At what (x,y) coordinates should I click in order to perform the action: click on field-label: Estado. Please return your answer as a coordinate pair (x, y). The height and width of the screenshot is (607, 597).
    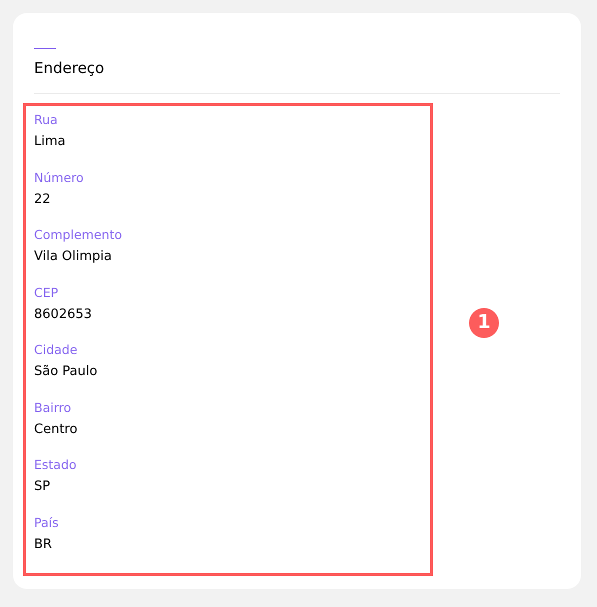
    Looking at the image, I should click on (56, 465).